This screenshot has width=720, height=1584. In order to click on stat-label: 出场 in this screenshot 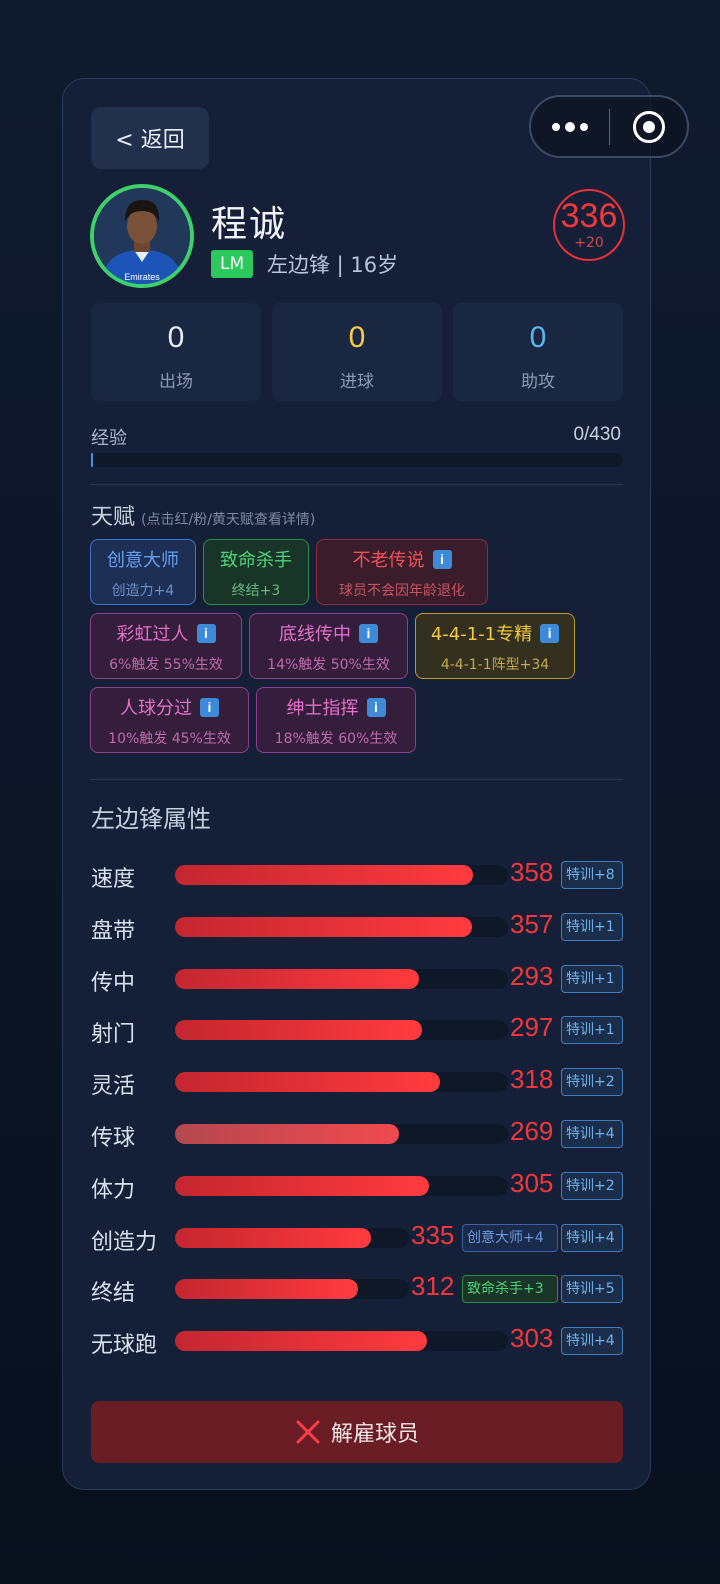, I will do `click(176, 382)`.